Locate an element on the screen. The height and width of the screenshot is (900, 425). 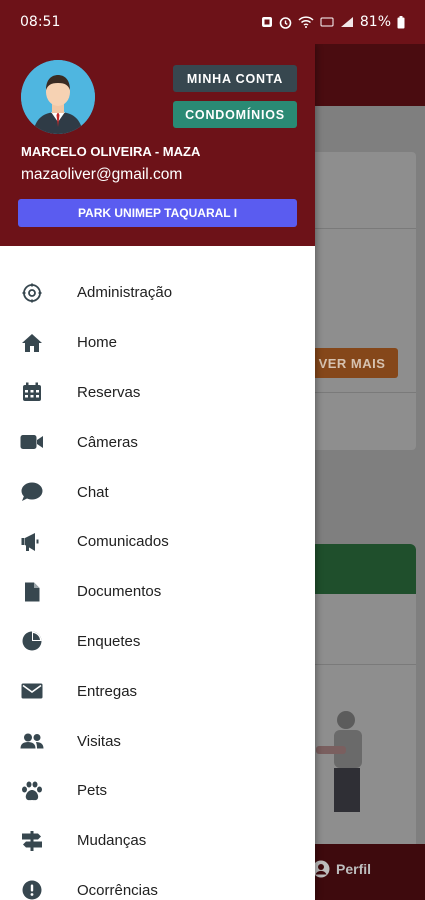
volte-icon is located at coordinates (327, 22).